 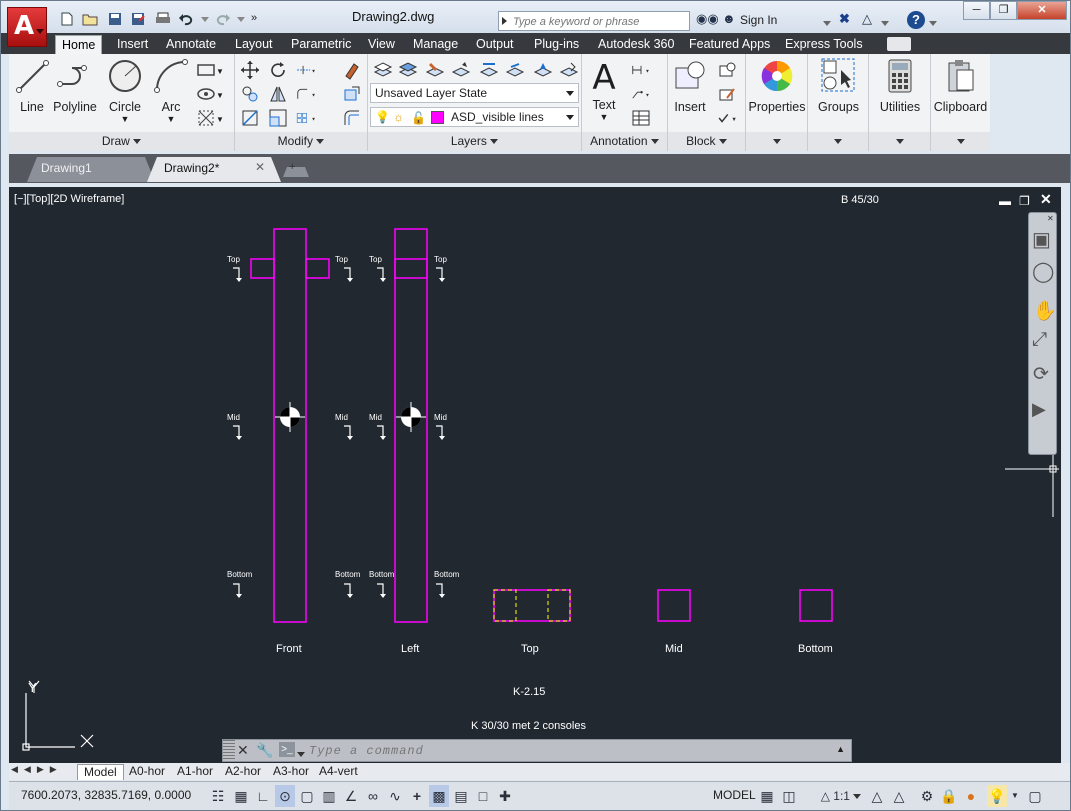 I want to click on polar-tracking-icon: ▢, so click(x=307, y=796).